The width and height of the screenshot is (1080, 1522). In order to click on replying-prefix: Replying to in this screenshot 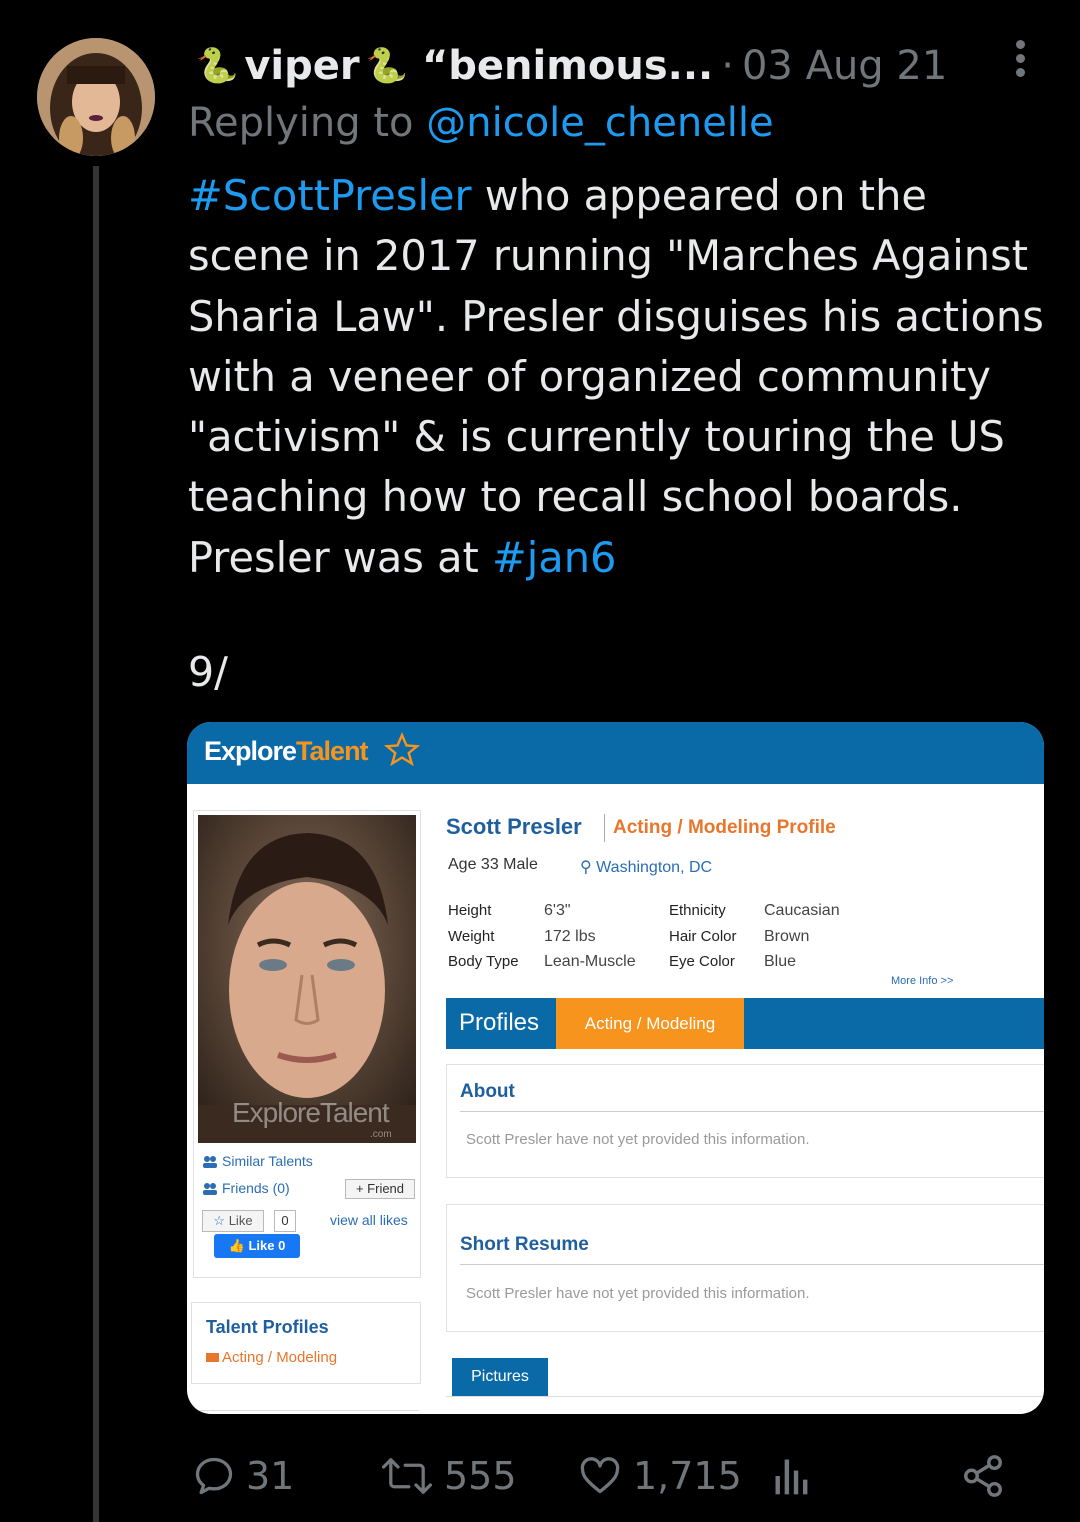, I will do `click(307, 123)`.